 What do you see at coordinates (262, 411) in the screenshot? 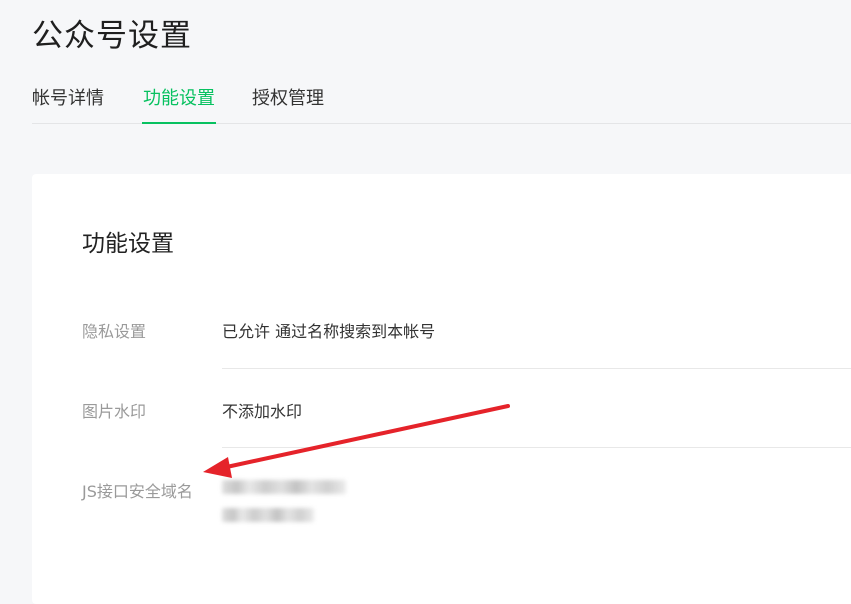
I see `row-value: 不添加水印` at bounding box center [262, 411].